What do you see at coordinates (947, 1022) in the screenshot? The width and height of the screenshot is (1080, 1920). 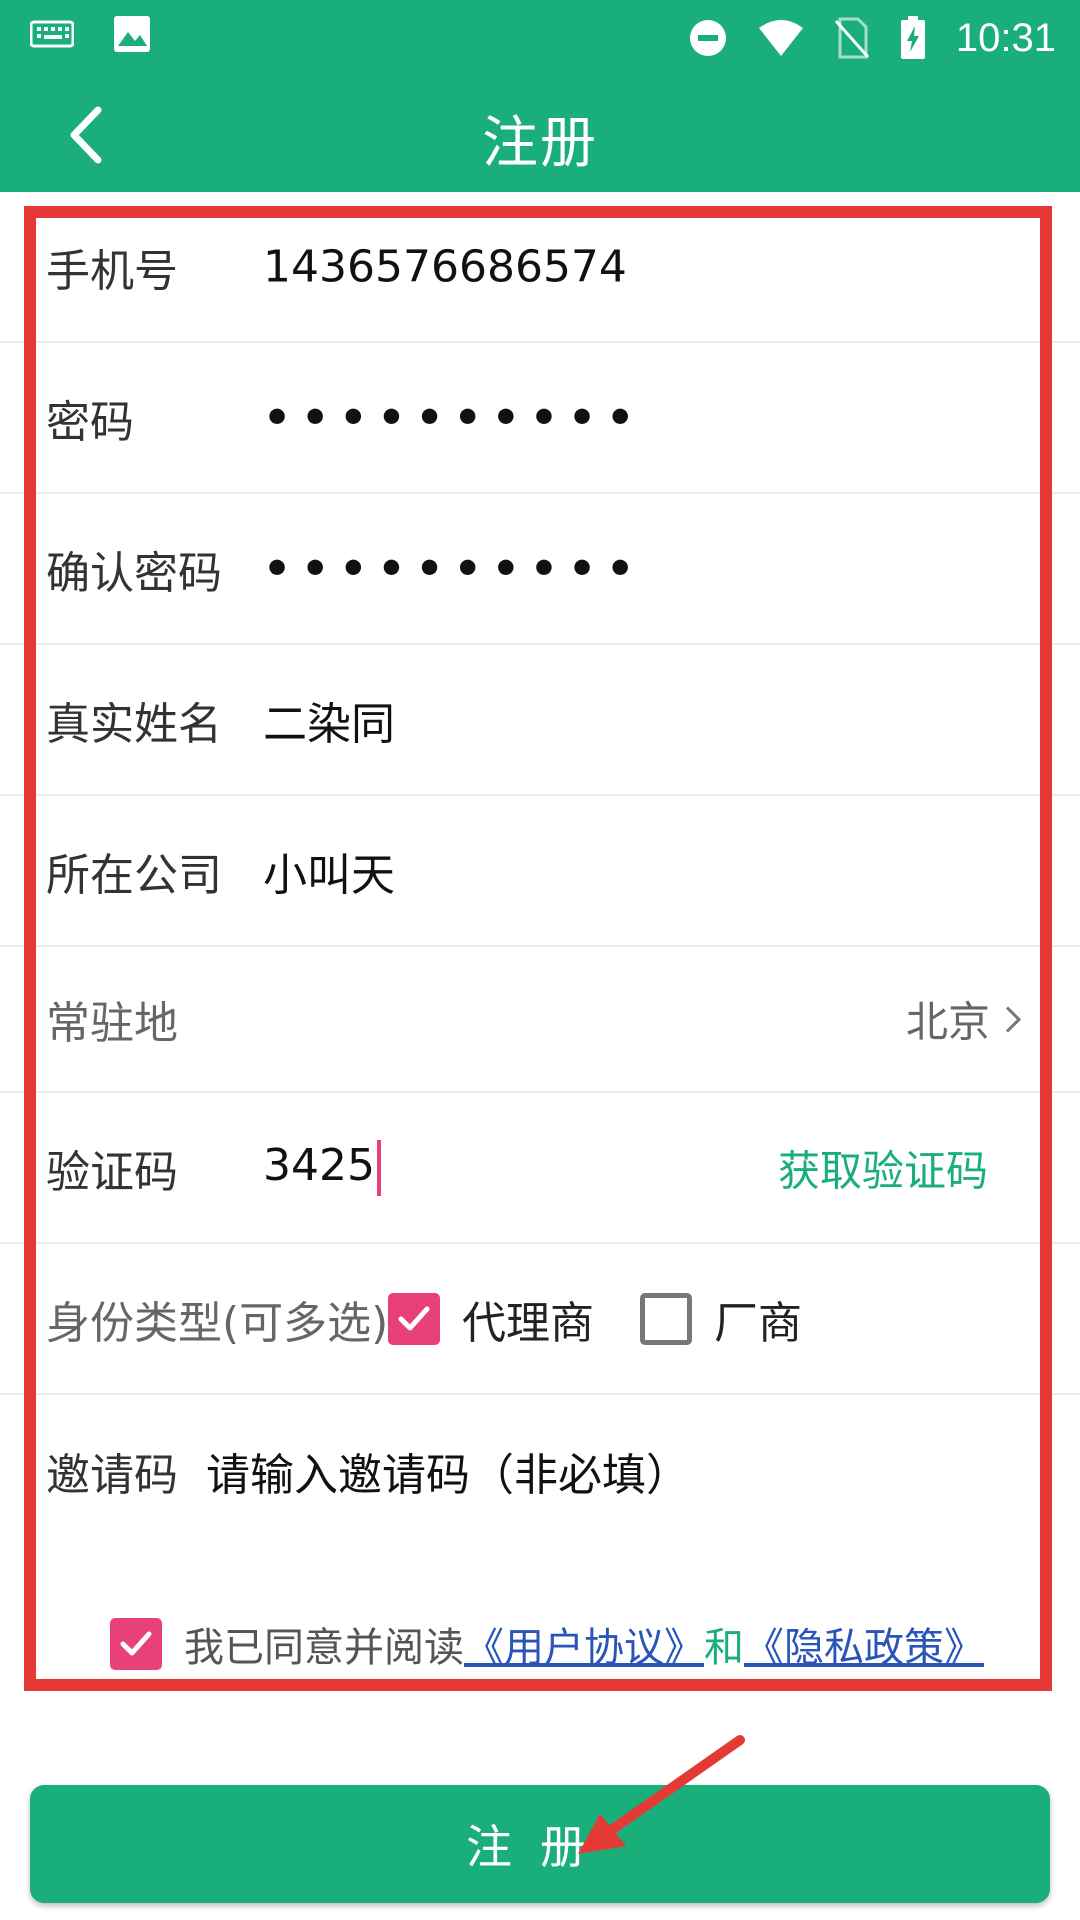 I see `location-value: 北京` at bounding box center [947, 1022].